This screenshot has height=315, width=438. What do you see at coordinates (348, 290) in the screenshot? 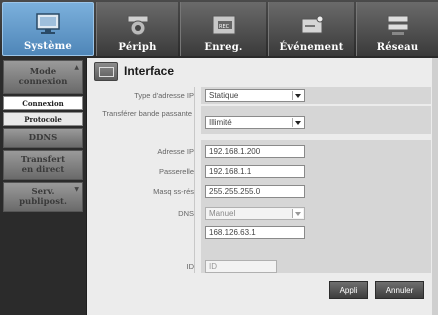
I see `apply-button: Appli` at bounding box center [348, 290].